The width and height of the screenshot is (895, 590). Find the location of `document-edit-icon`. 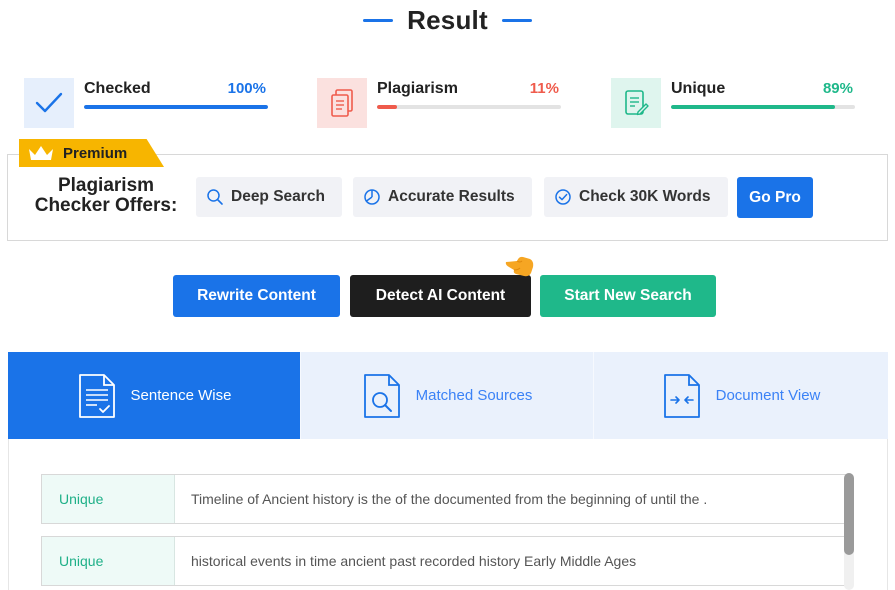

document-edit-icon is located at coordinates (636, 103).